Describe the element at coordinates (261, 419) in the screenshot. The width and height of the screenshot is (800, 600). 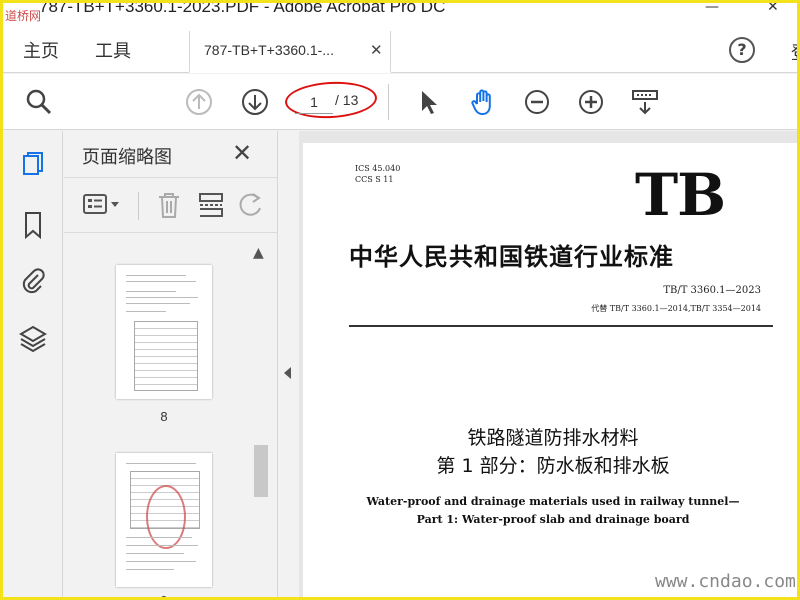
I see `panel-scrollbar: ▲` at that location.